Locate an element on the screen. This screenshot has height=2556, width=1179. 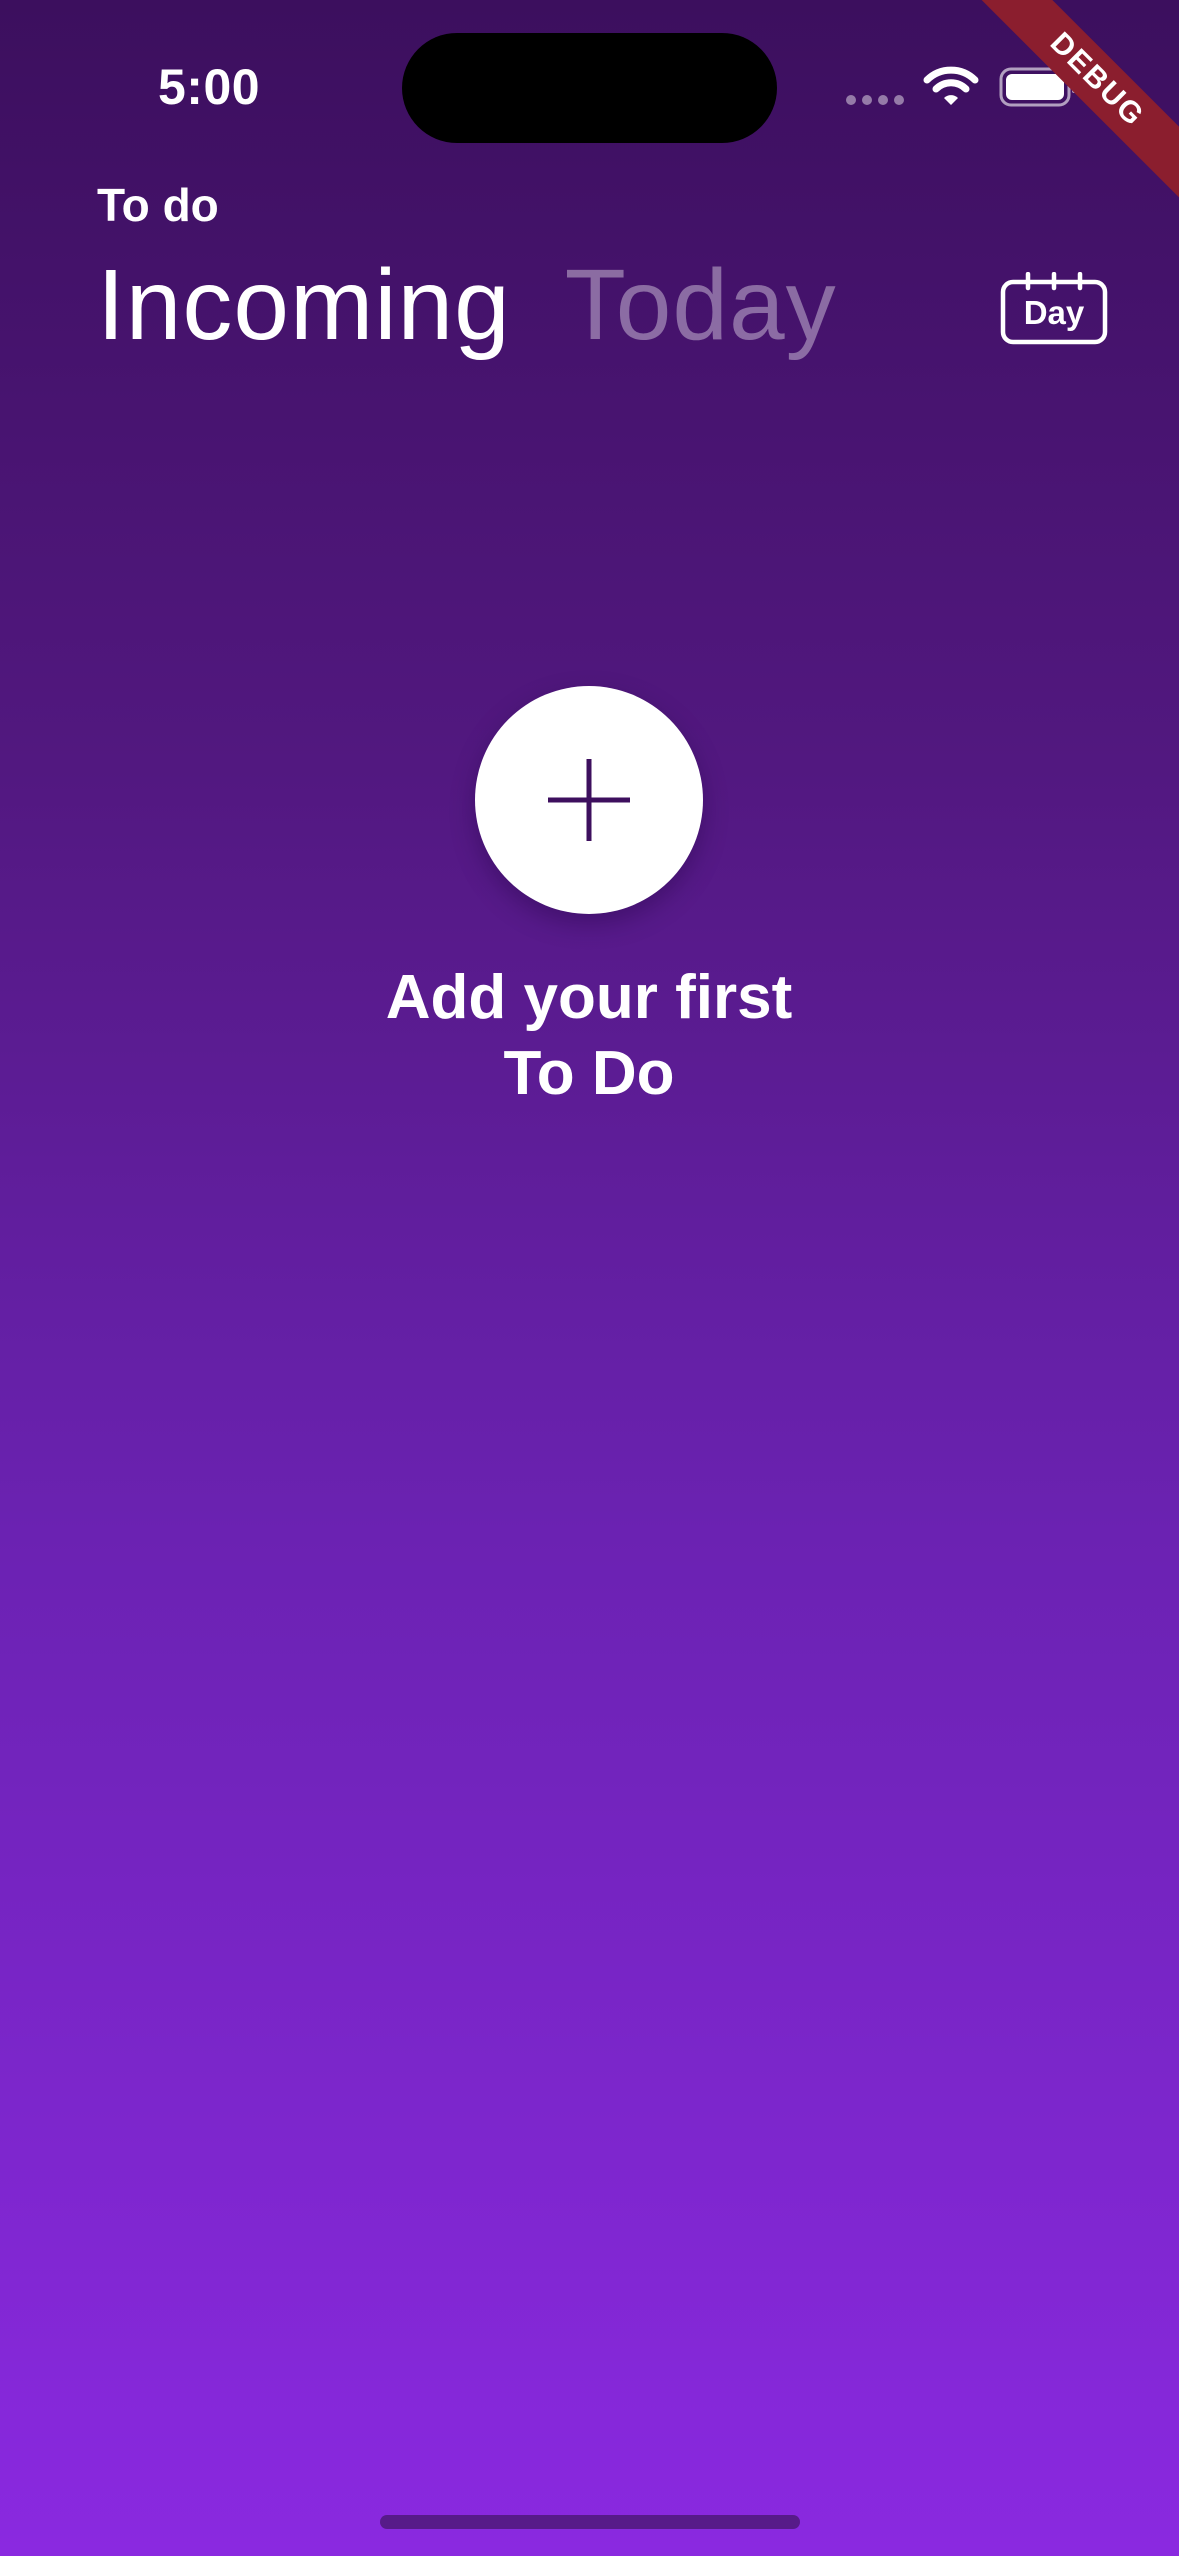
empty-state-line-2: To Do is located at coordinates (589, 1073).